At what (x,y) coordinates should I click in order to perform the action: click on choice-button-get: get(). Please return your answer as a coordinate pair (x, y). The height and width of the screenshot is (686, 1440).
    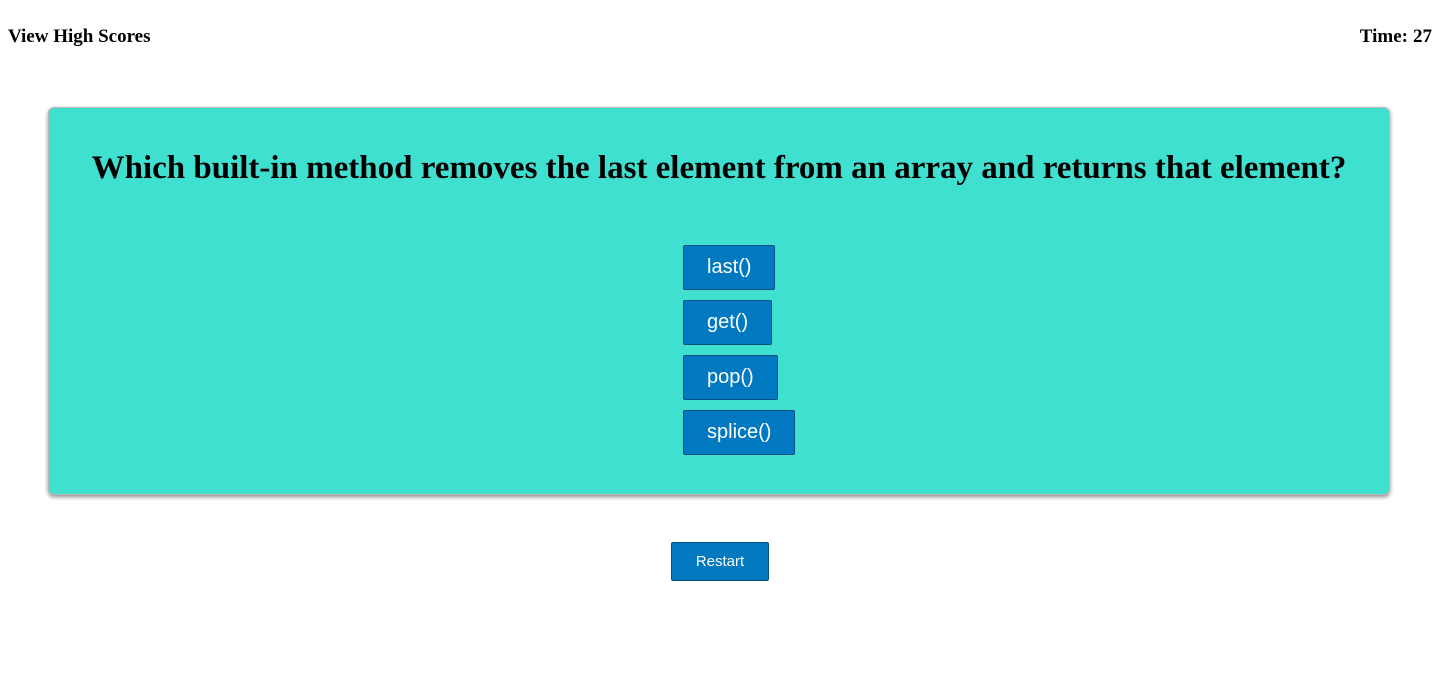
    Looking at the image, I should click on (728, 322).